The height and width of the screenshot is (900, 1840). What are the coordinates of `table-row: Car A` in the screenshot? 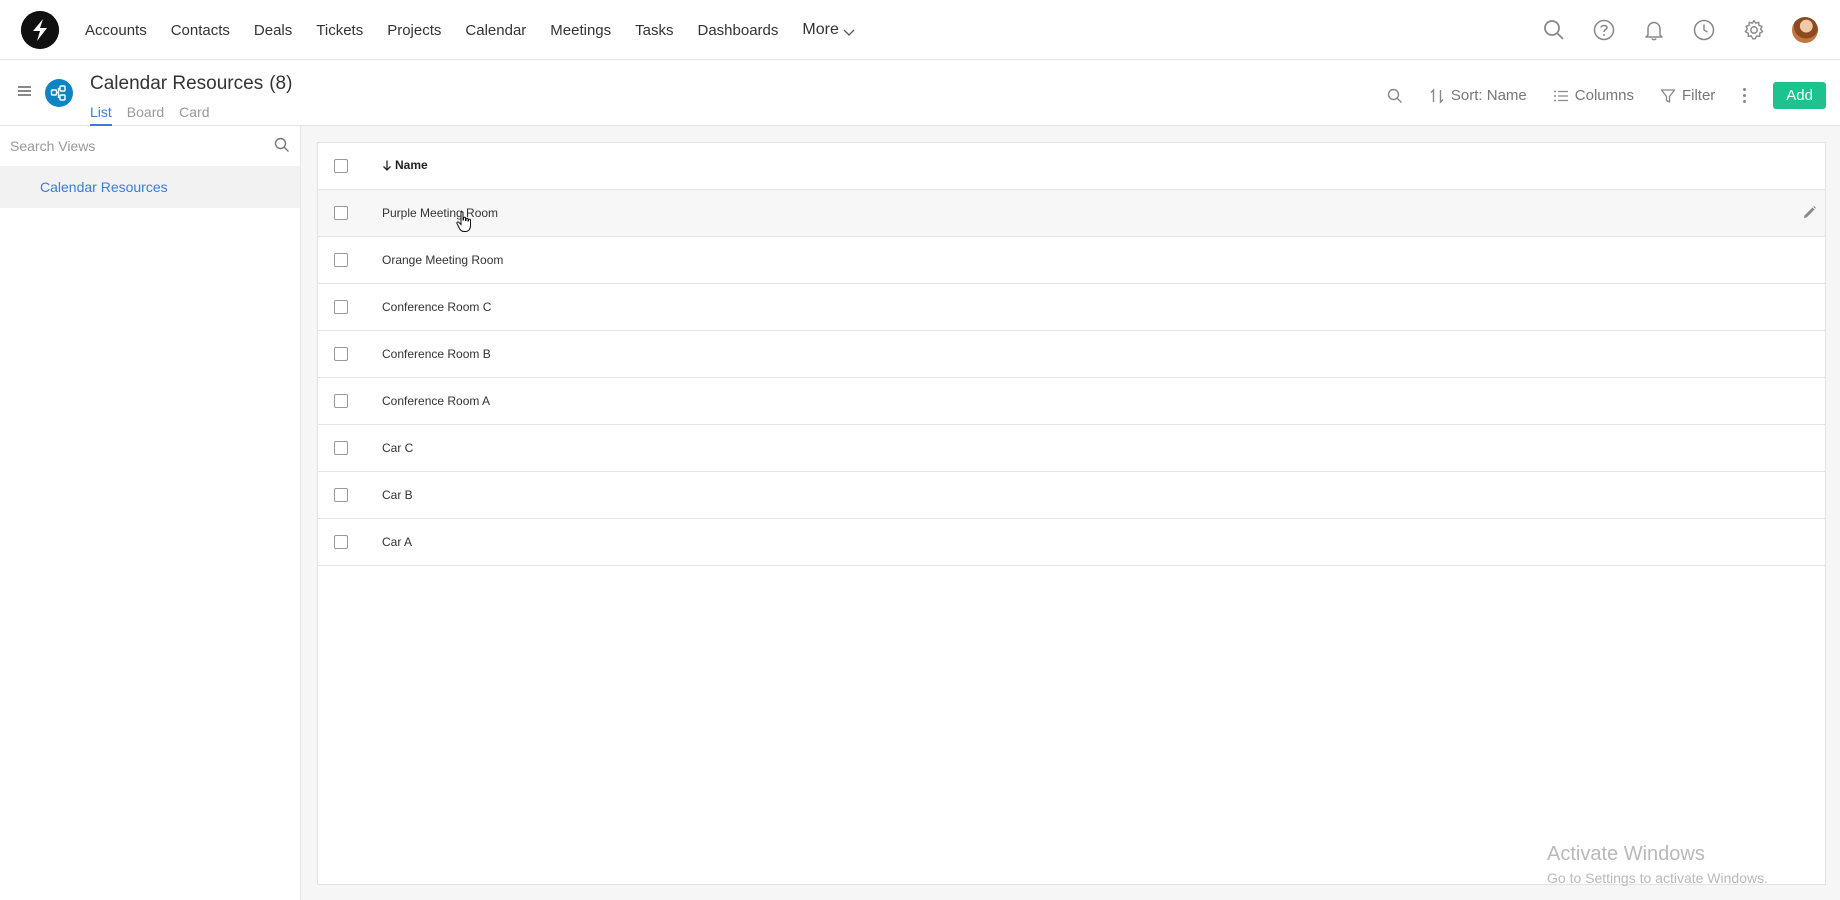 It's located at (1071, 542).